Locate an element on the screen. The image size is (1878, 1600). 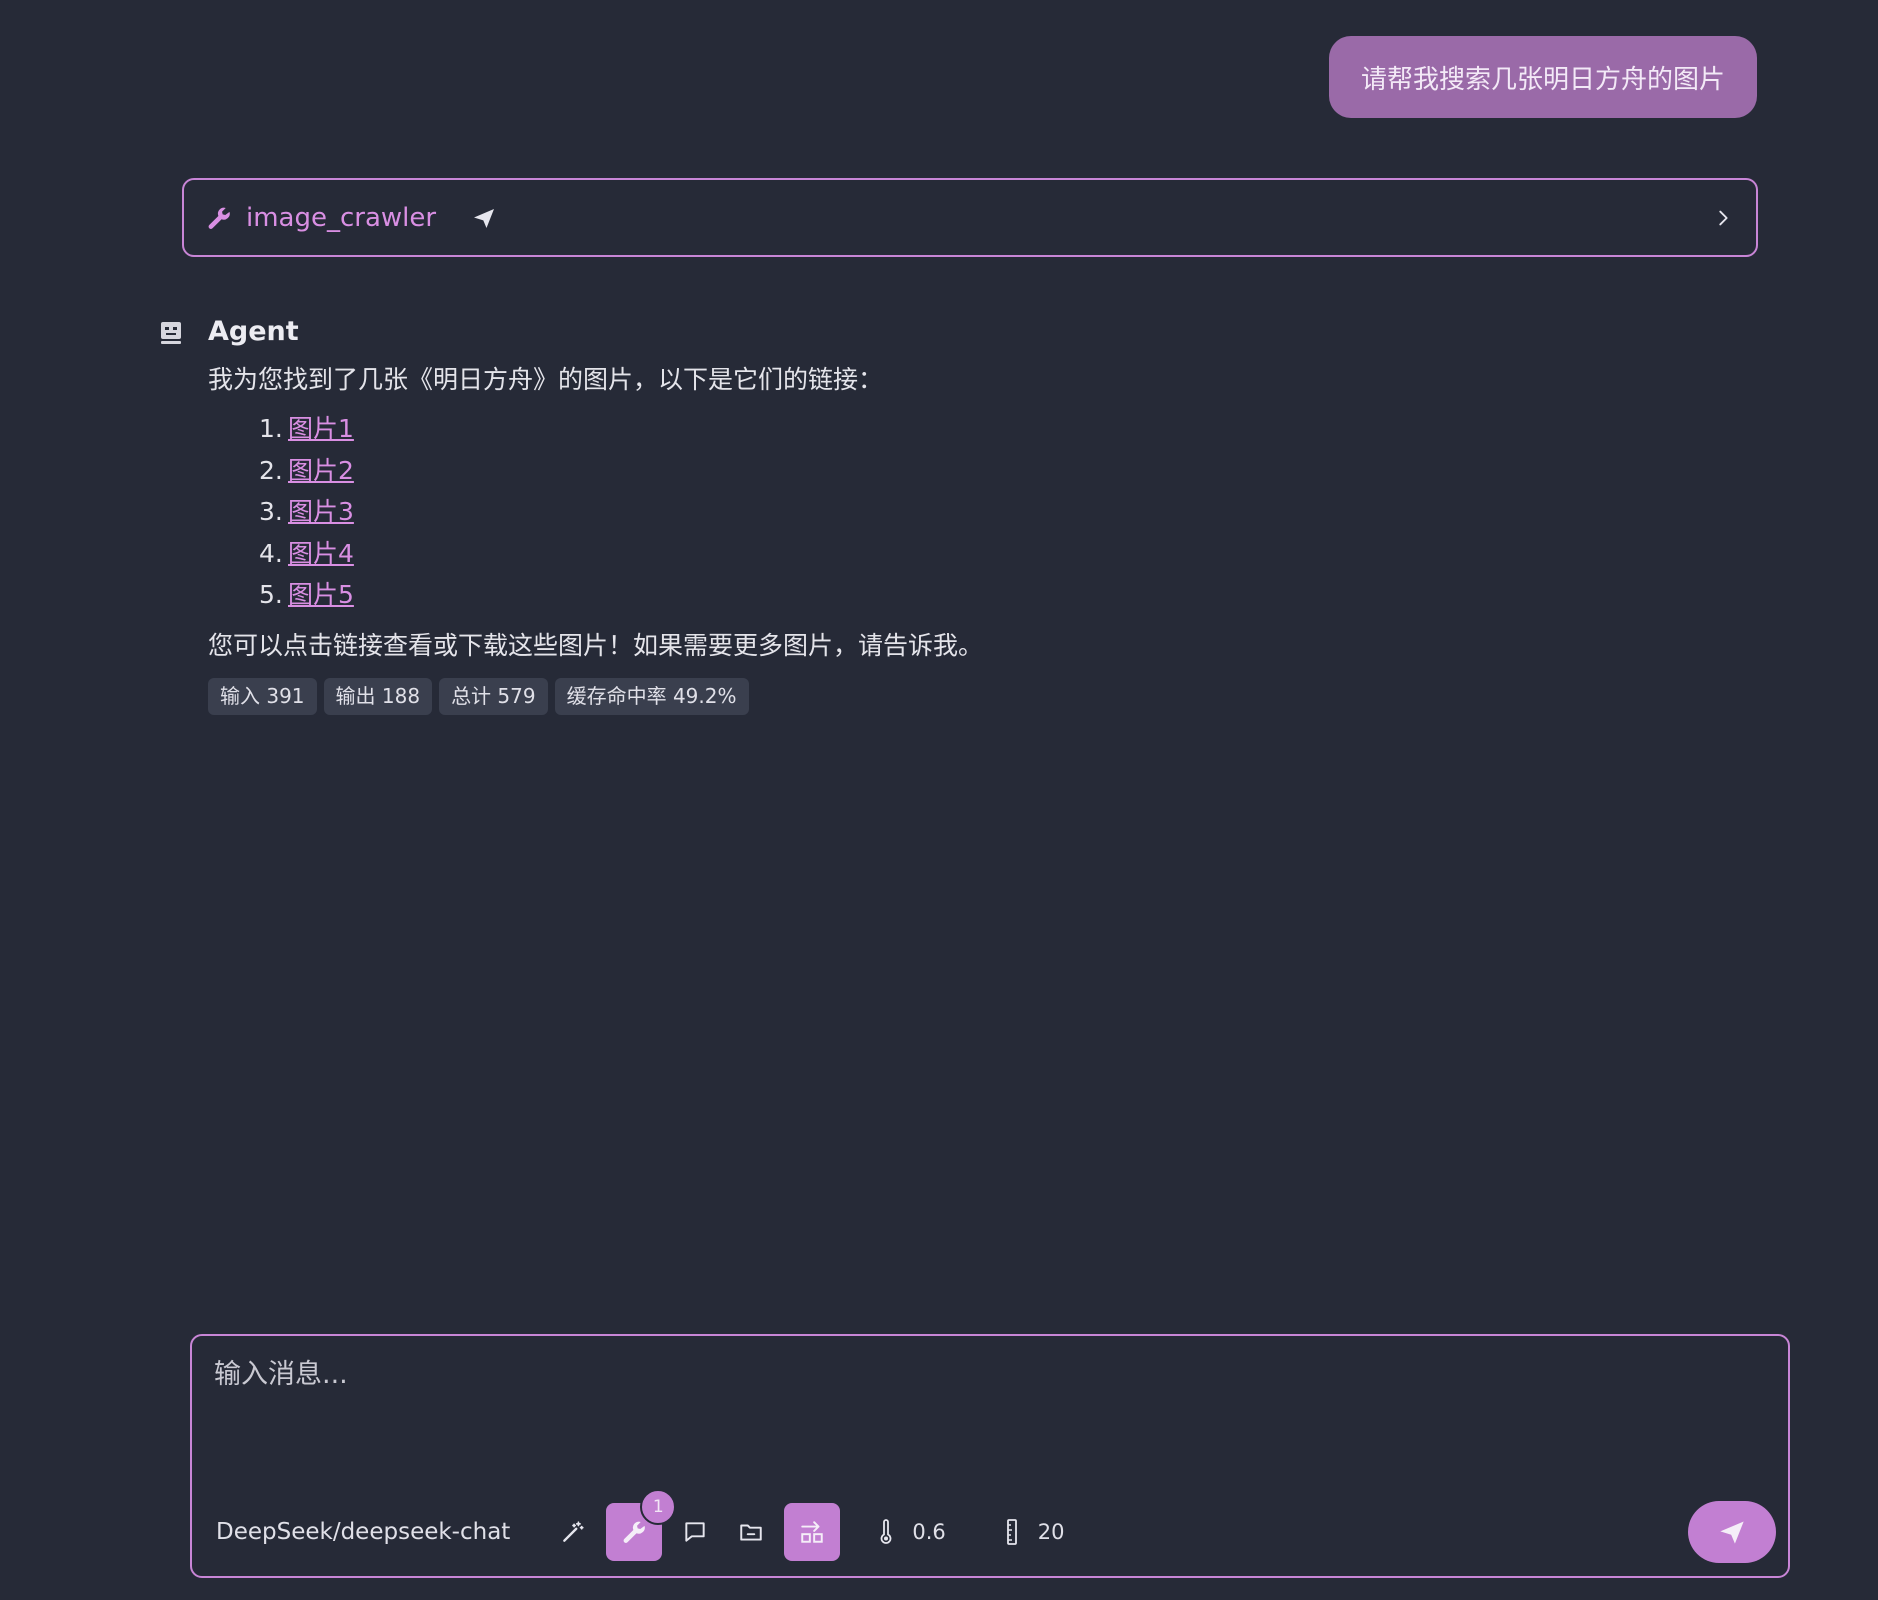
folder-icon is located at coordinates (751, 1532).